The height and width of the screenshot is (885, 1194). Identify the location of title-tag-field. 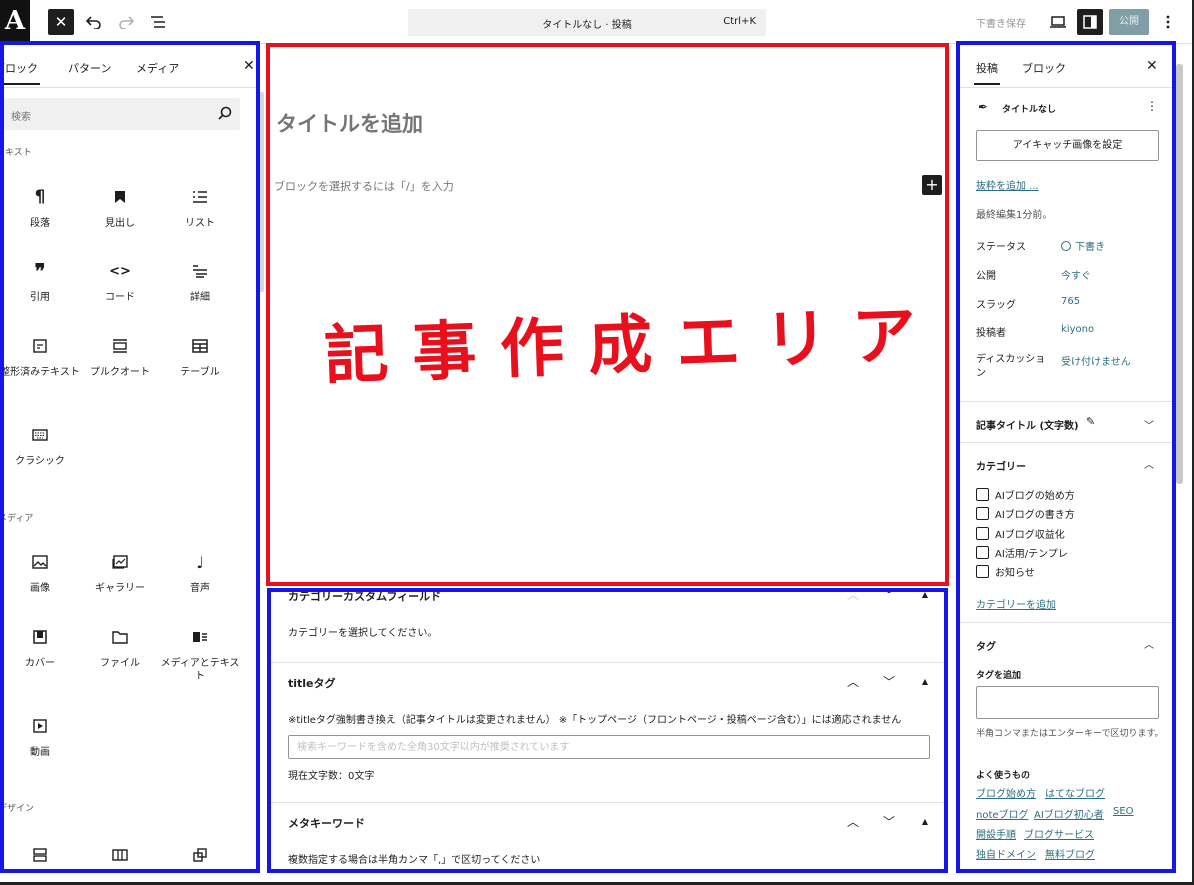
(609, 747).